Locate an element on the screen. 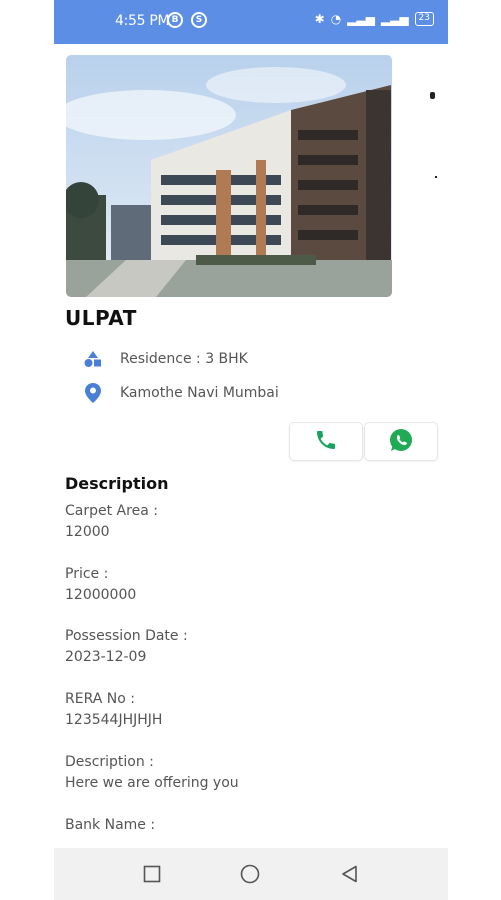 This screenshot has height=900, width=501. field-price: Price : 12000000 is located at coordinates (100, 585).